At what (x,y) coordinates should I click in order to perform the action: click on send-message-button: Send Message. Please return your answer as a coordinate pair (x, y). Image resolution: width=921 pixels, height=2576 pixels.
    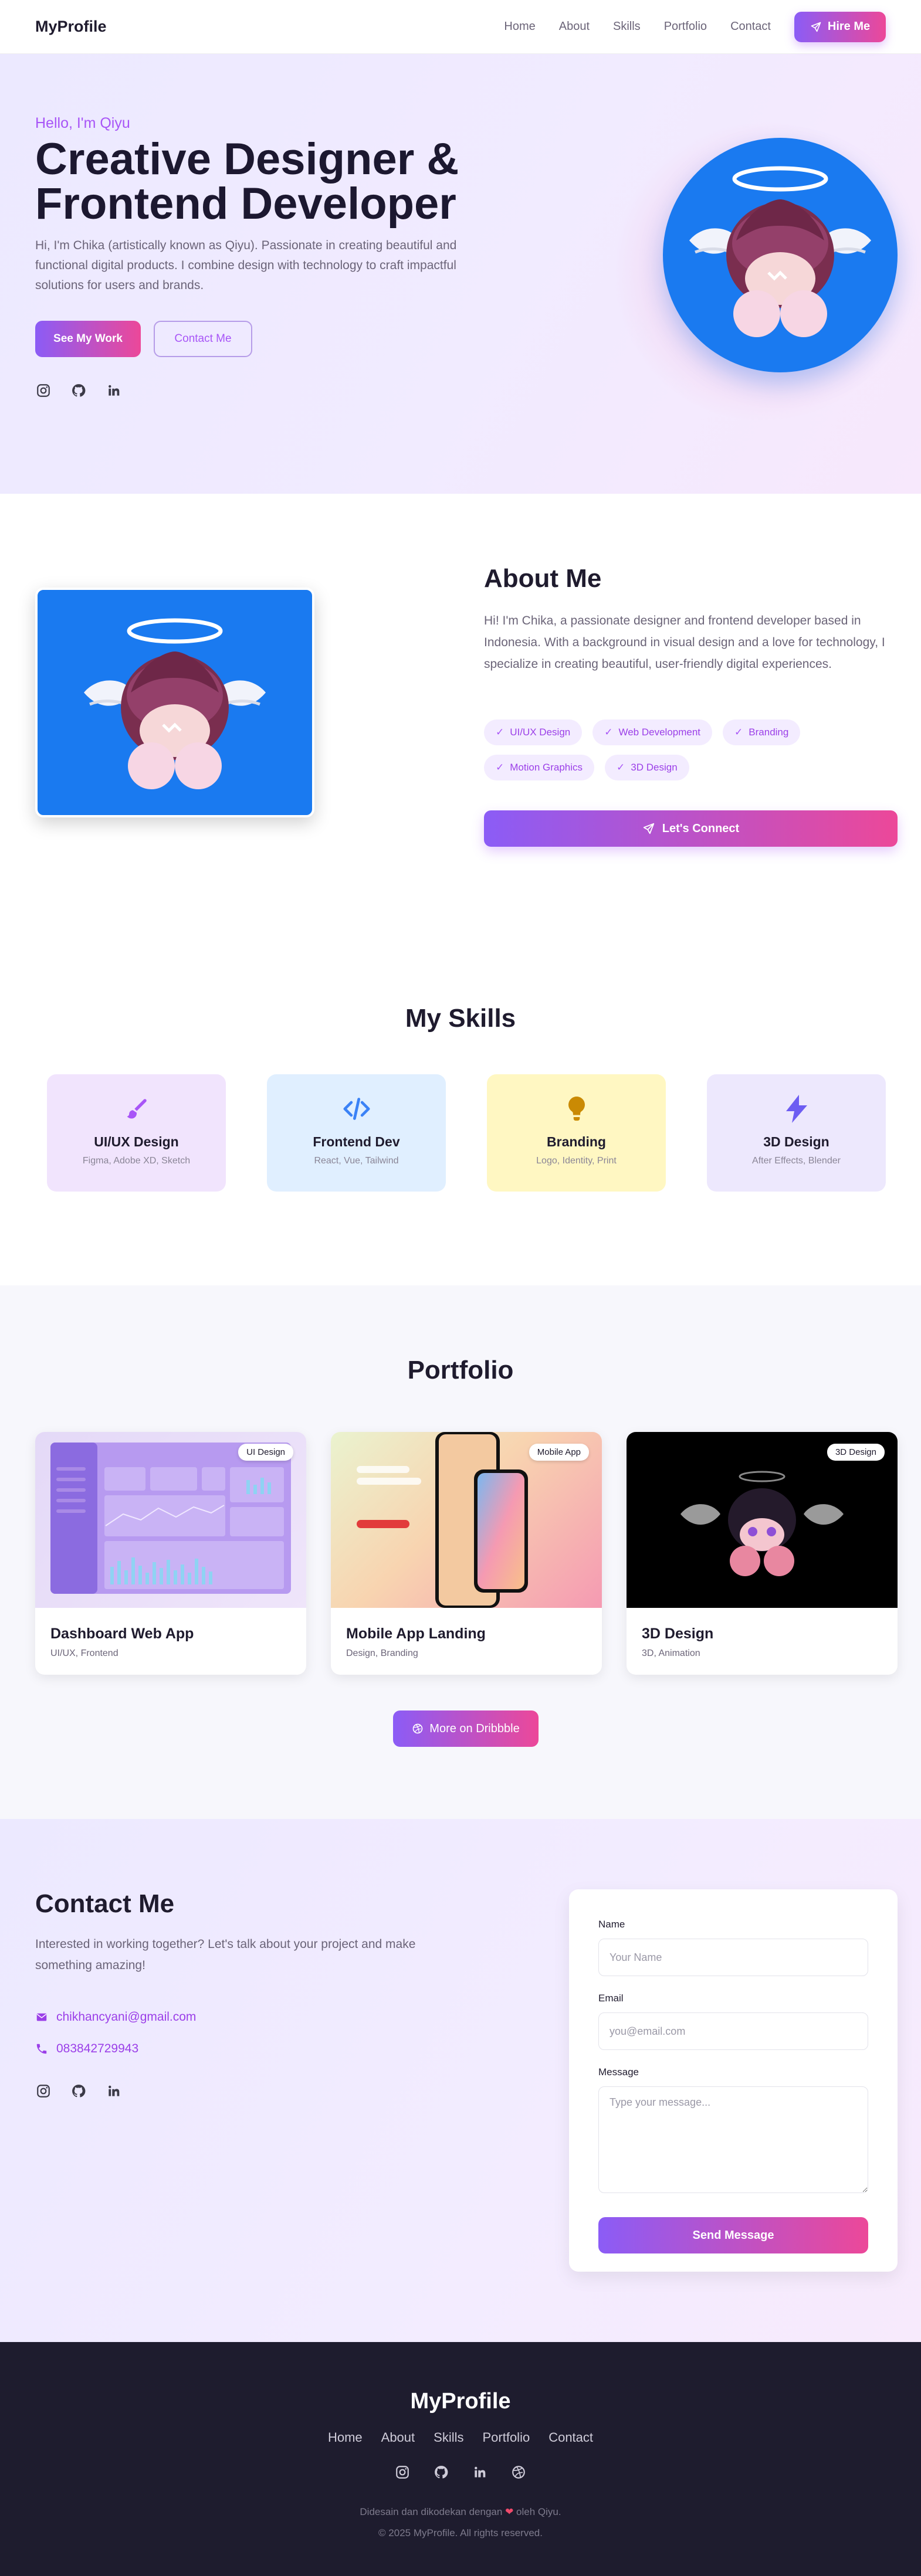
    Looking at the image, I should click on (733, 2235).